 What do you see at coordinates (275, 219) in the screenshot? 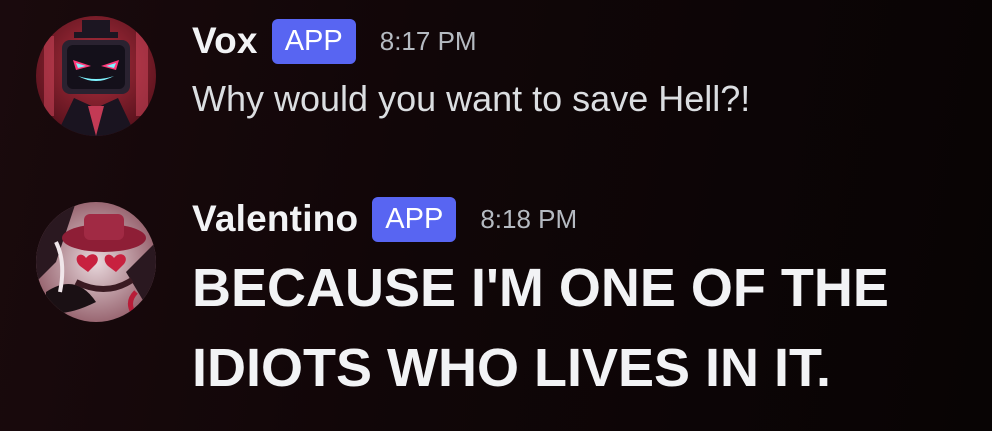
I see `username: Valentino` at bounding box center [275, 219].